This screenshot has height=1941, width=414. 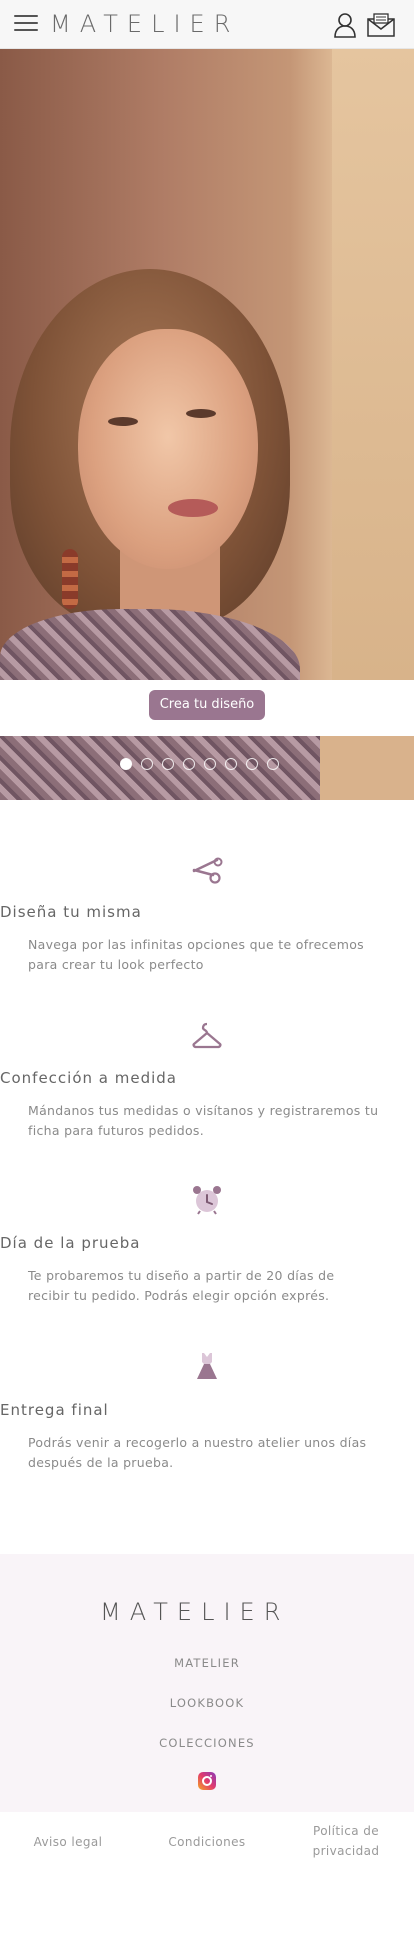 What do you see at coordinates (68, 1842) in the screenshot?
I see `legal-link-aviso: Aviso legal` at bounding box center [68, 1842].